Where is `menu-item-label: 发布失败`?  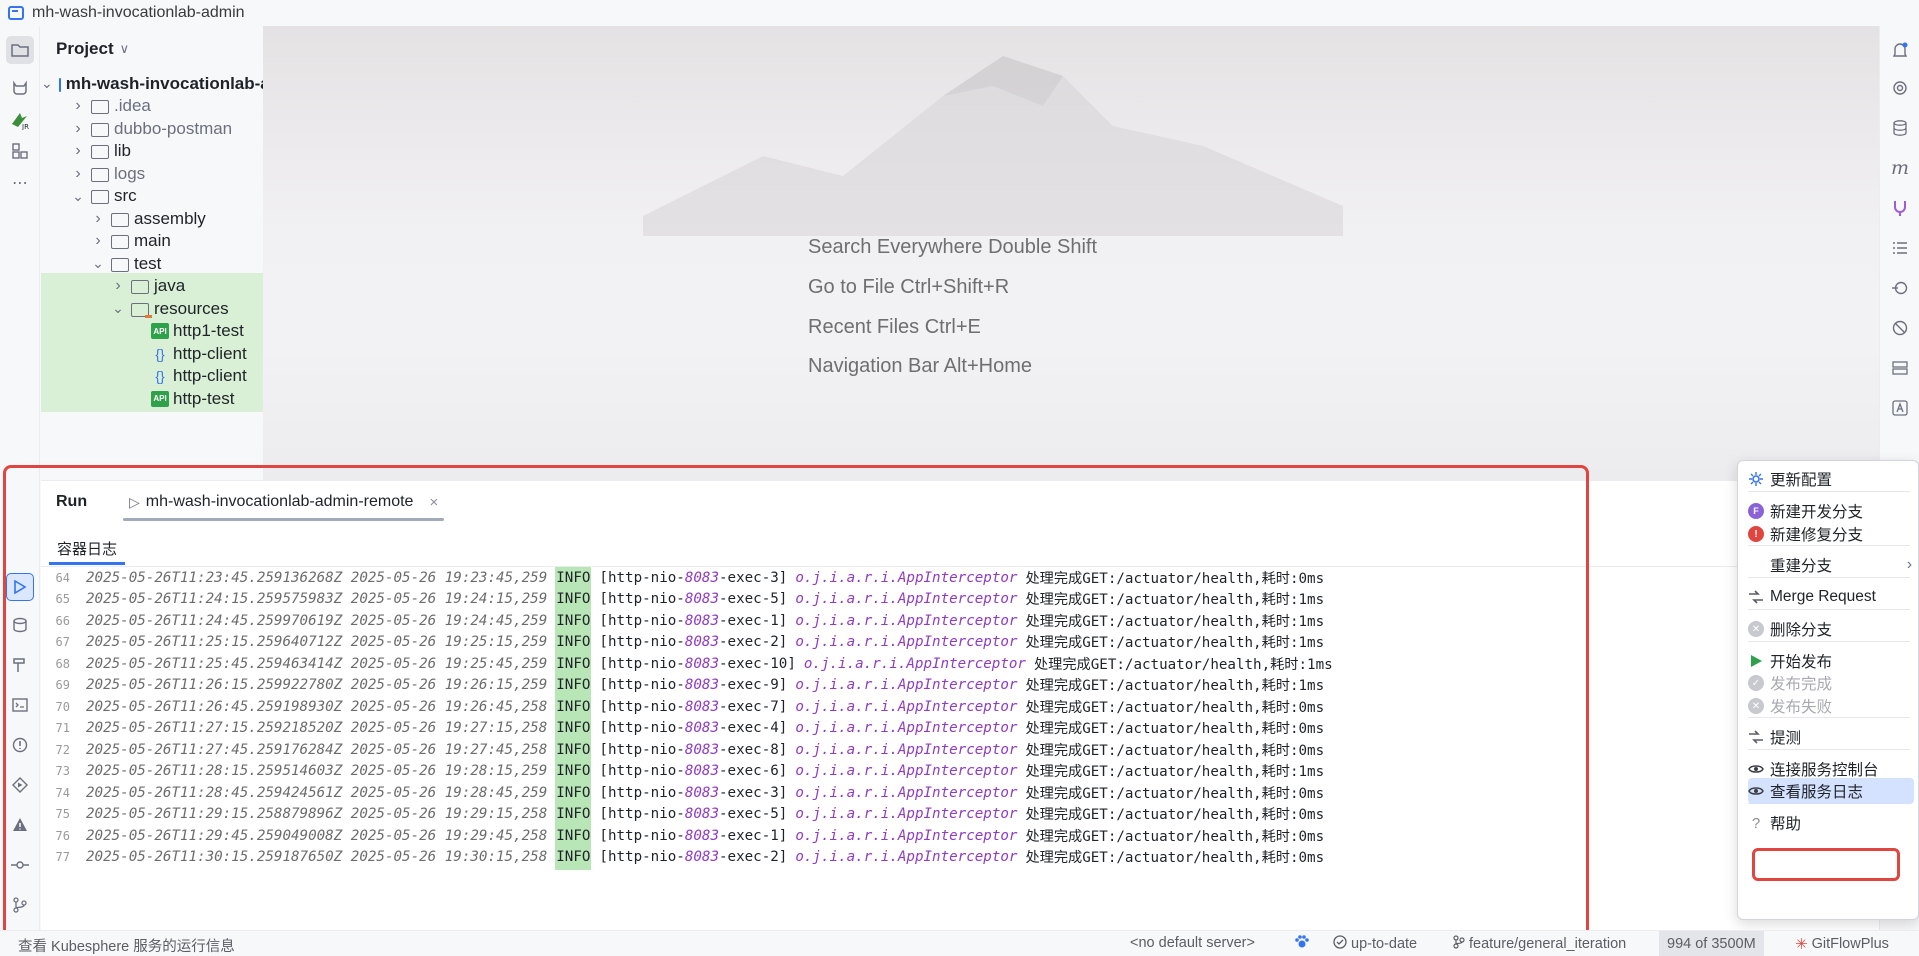 menu-item-label: 发布失败 is located at coordinates (1801, 707).